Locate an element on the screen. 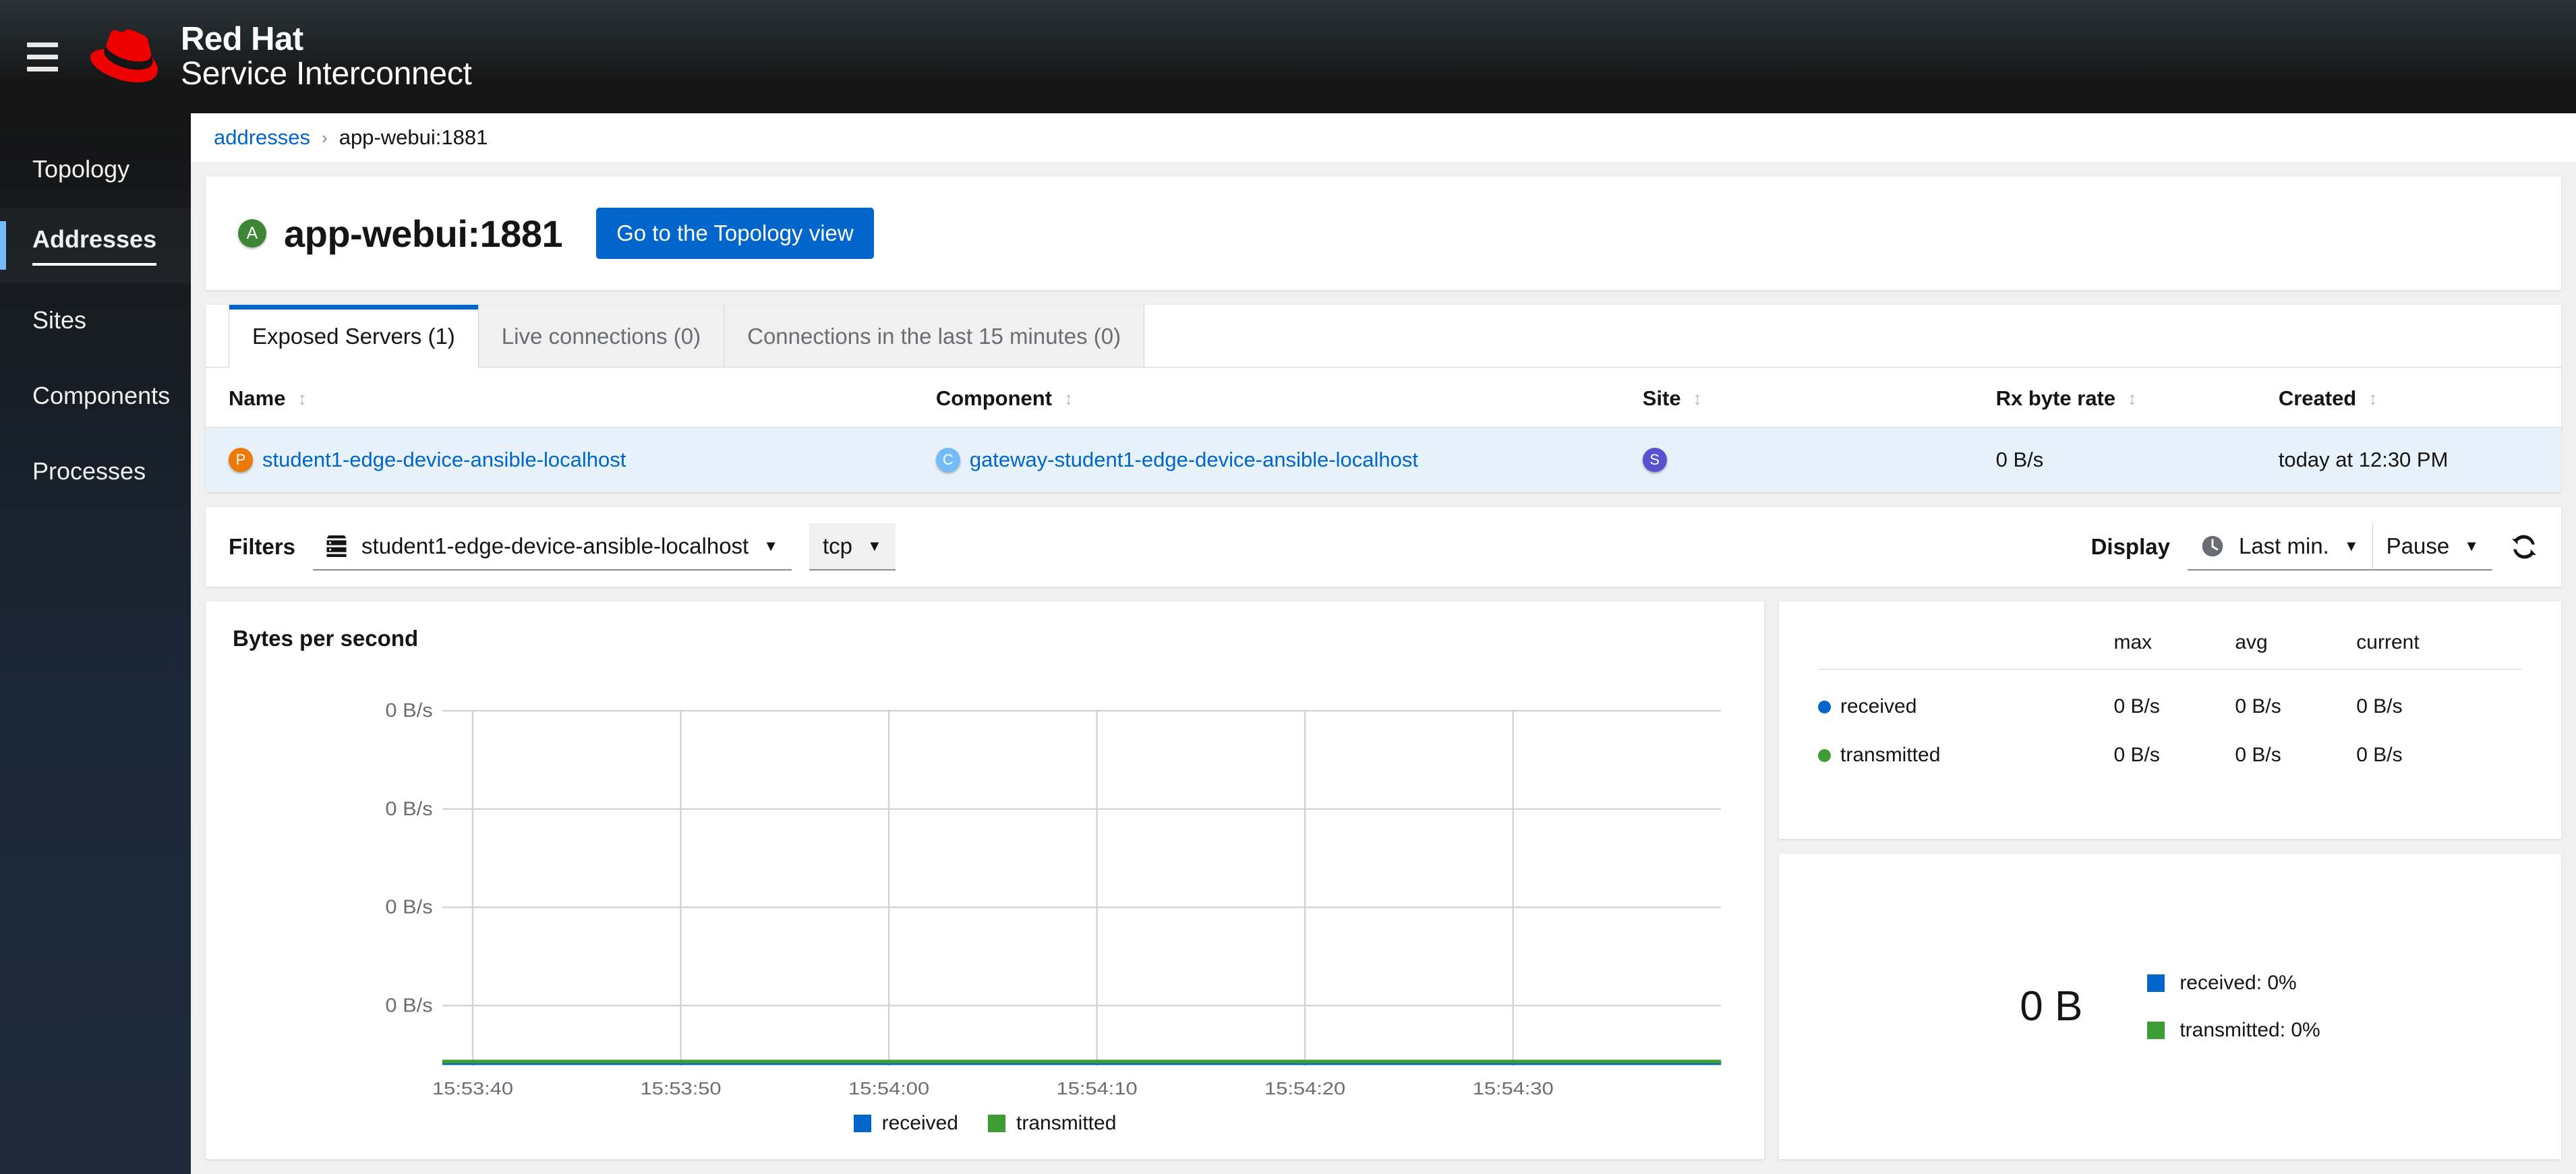 The height and width of the screenshot is (1174, 2576). column-header-created: Created ↕ is located at coordinates (2420, 398).